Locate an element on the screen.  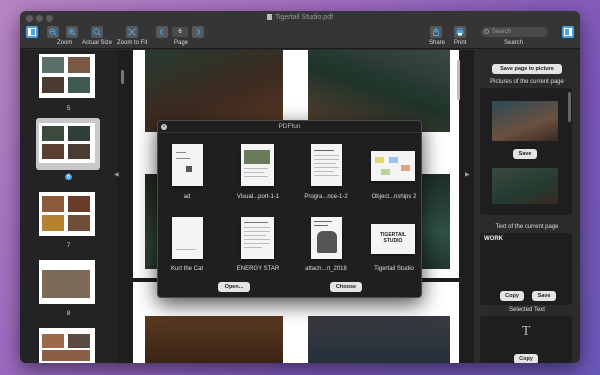
toggle-sidebar-button is located at coordinates (32, 32).